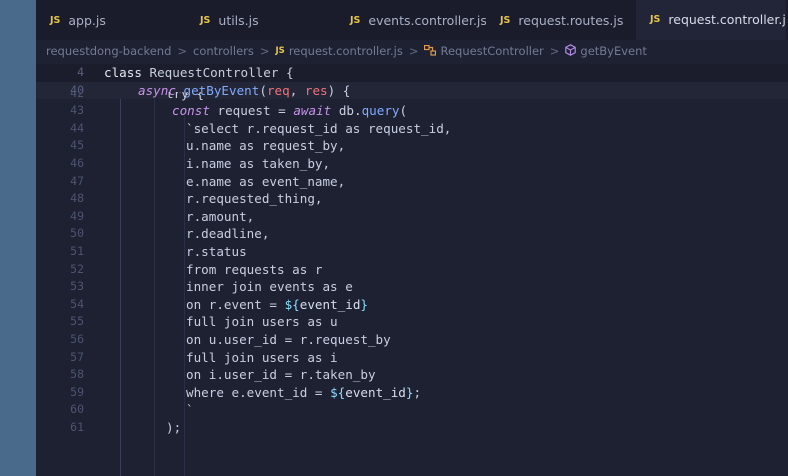 This screenshot has width=788, height=476. Describe the element at coordinates (80, 72) in the screenshot. I see `line-number: 4` at that location.